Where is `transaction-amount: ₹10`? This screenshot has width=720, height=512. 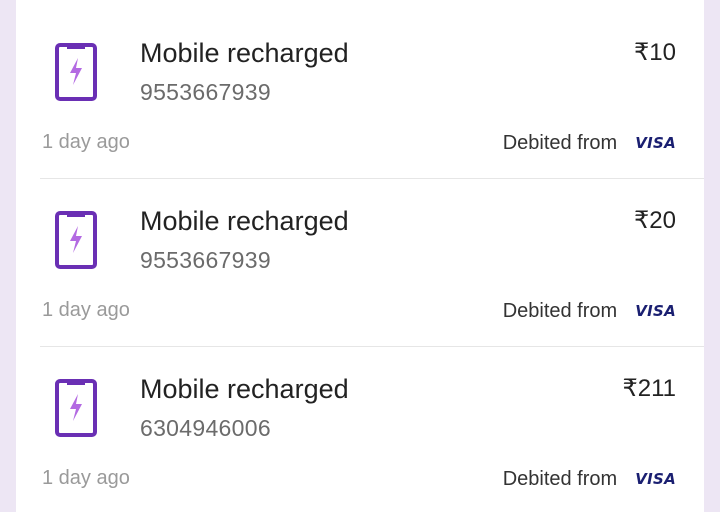
transaction-amount: ₹10 is located at coordinates (655, 52).